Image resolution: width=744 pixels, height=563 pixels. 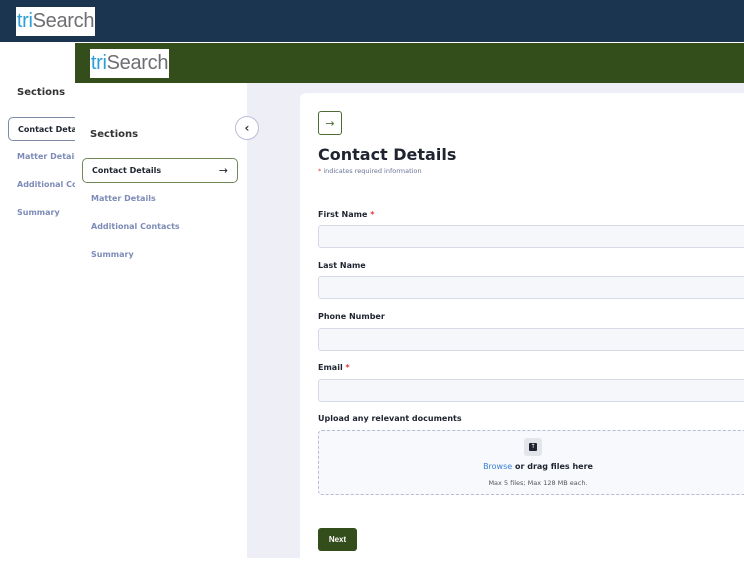 What do you see at coordinates (370, 171) in the screenshot?
I see `required-note: * indicates required information` at bounding box center [370, 171].